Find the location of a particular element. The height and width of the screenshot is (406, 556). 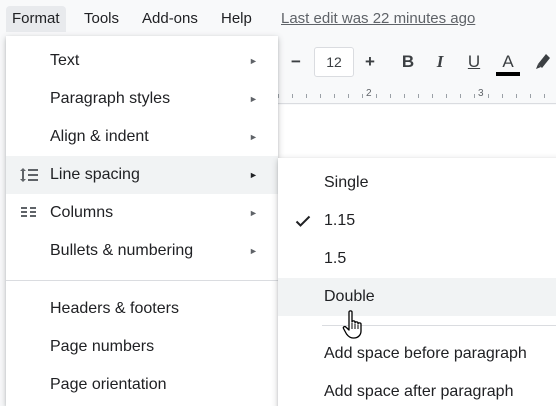

submenu-item-label: 1.15 is located at coordinates (340, 220).